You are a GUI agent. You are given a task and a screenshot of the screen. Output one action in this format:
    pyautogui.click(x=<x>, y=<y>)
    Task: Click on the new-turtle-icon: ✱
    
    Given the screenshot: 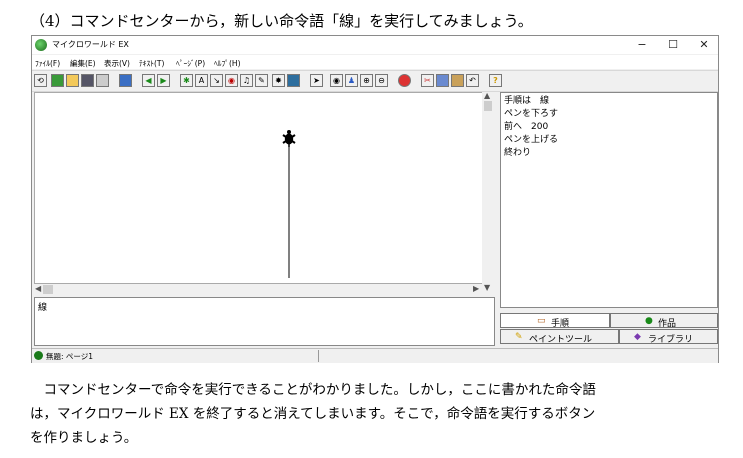 What is the action you would take?
    pyautogui.click(x=186, y=80)
    